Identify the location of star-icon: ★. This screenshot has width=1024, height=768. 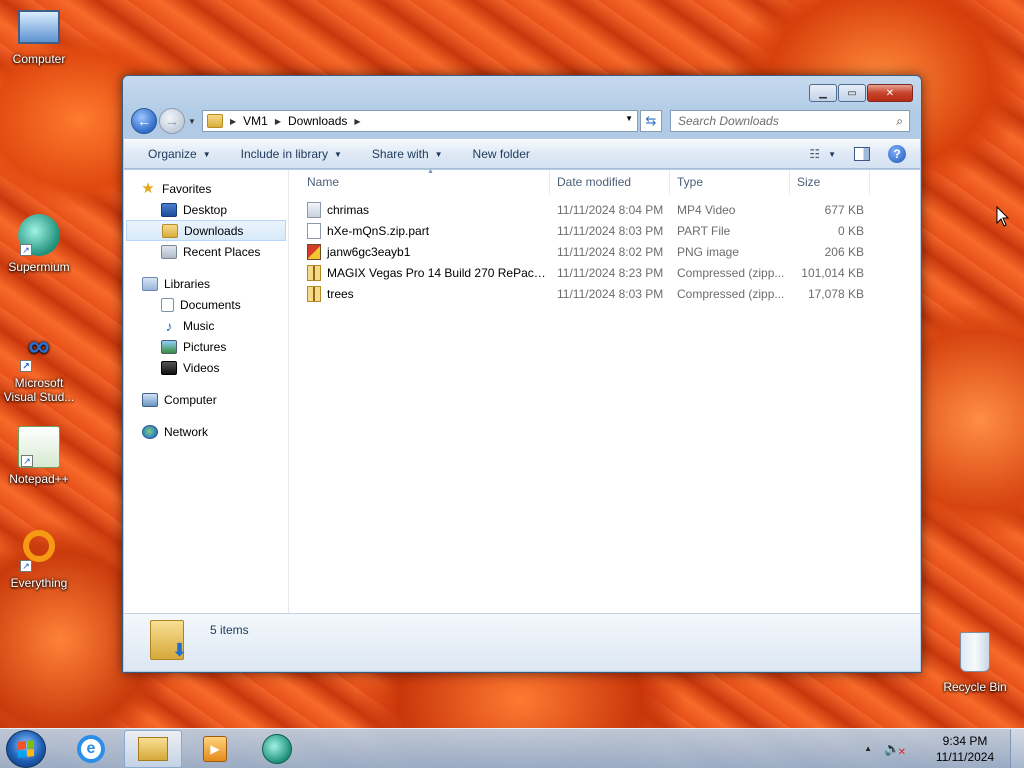
(148, 188).